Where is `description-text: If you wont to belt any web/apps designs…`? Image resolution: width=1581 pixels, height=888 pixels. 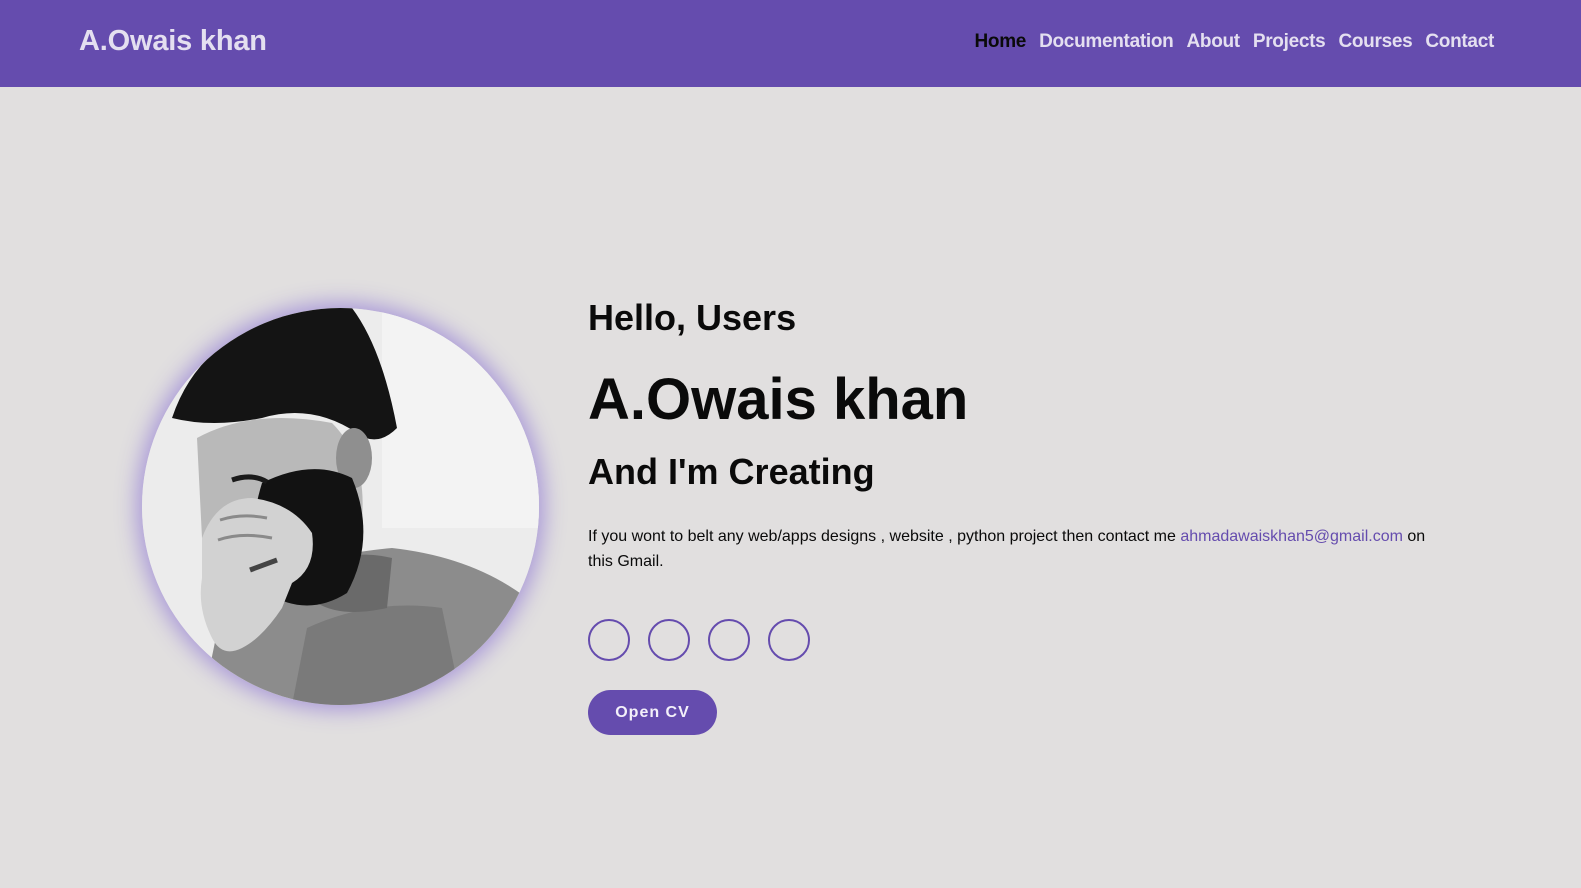
description-text: If you wont to belt any web/apps designs… is located at coordinates (1008, 549).